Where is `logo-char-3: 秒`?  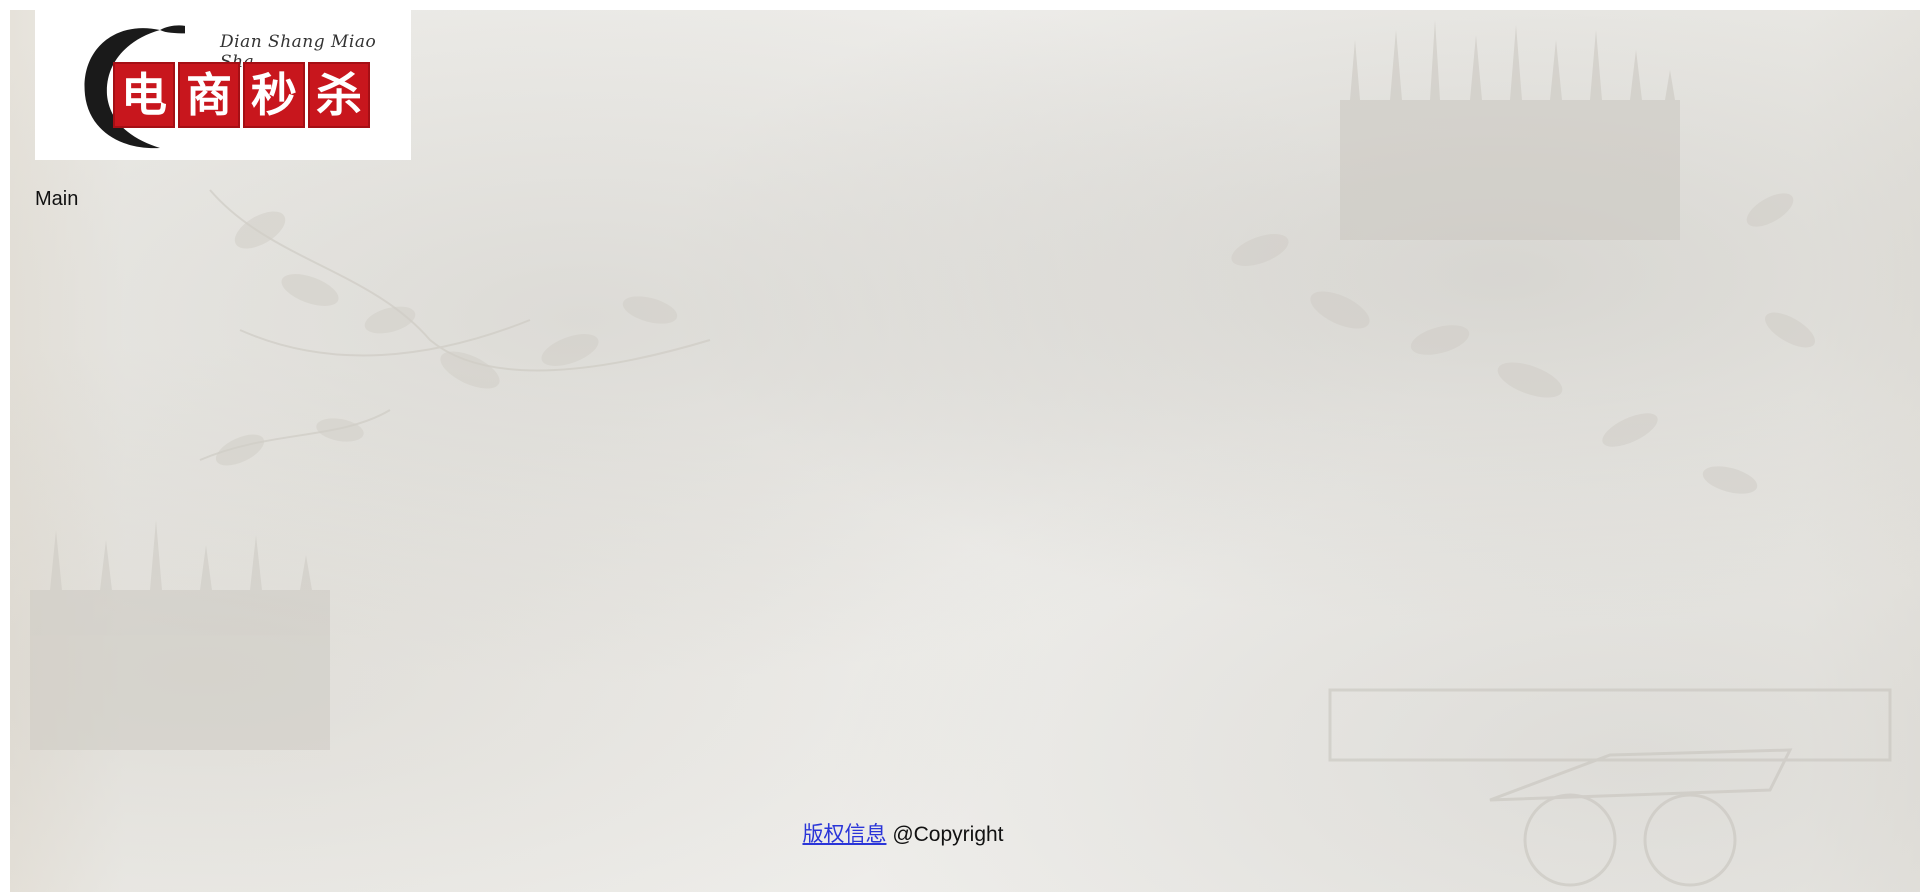 logo-char-3: 秒 is located at coordinates (274, 95).